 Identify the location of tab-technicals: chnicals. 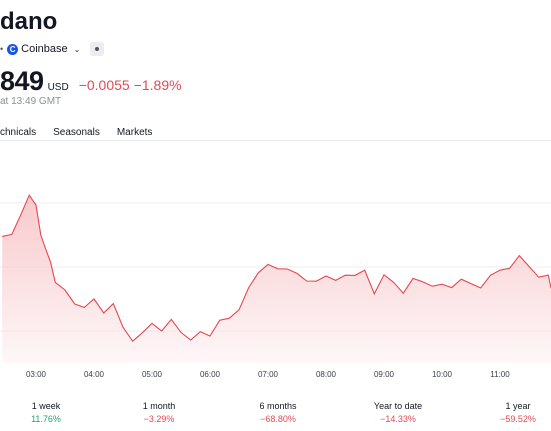
(18, 132).